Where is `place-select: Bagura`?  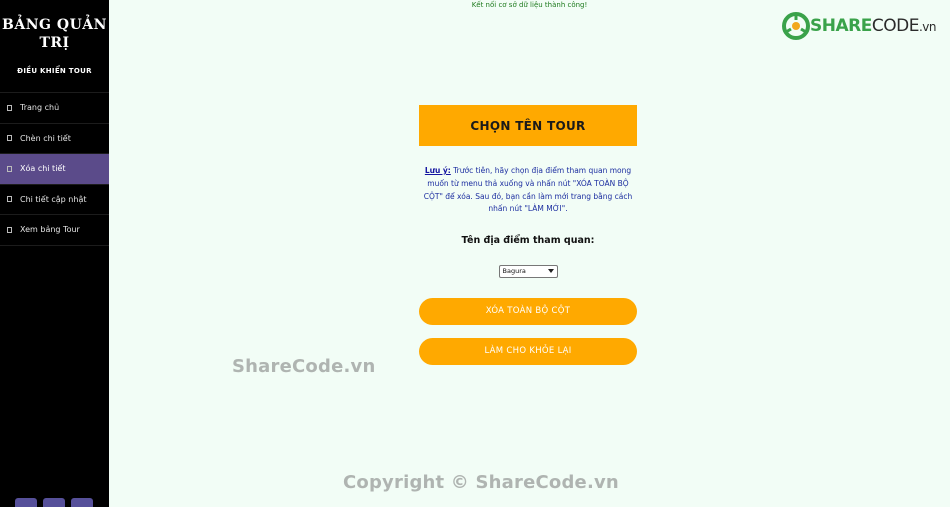 place-select: Bagura is located at coordinates (528, 271).